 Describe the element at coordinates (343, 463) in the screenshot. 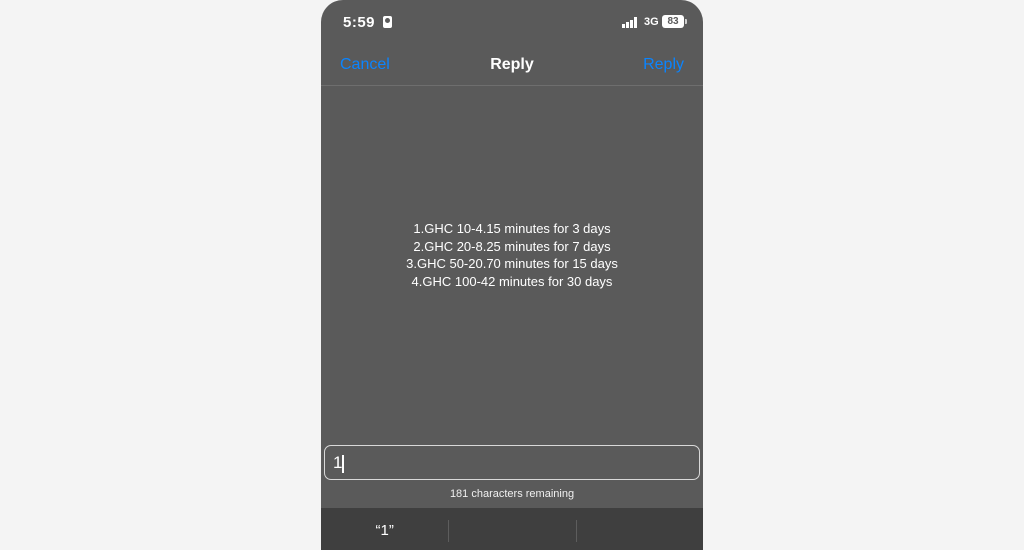

I see `text-caret` at that location.